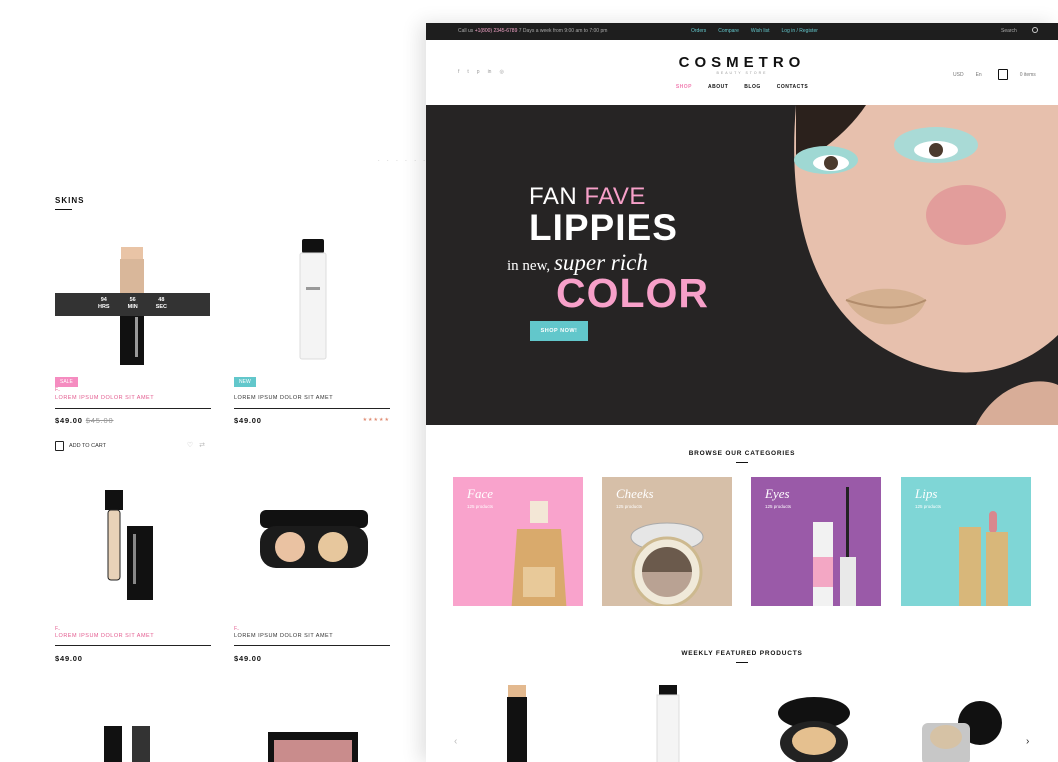  I want to click on featured-product-serum, so click(669, 723).